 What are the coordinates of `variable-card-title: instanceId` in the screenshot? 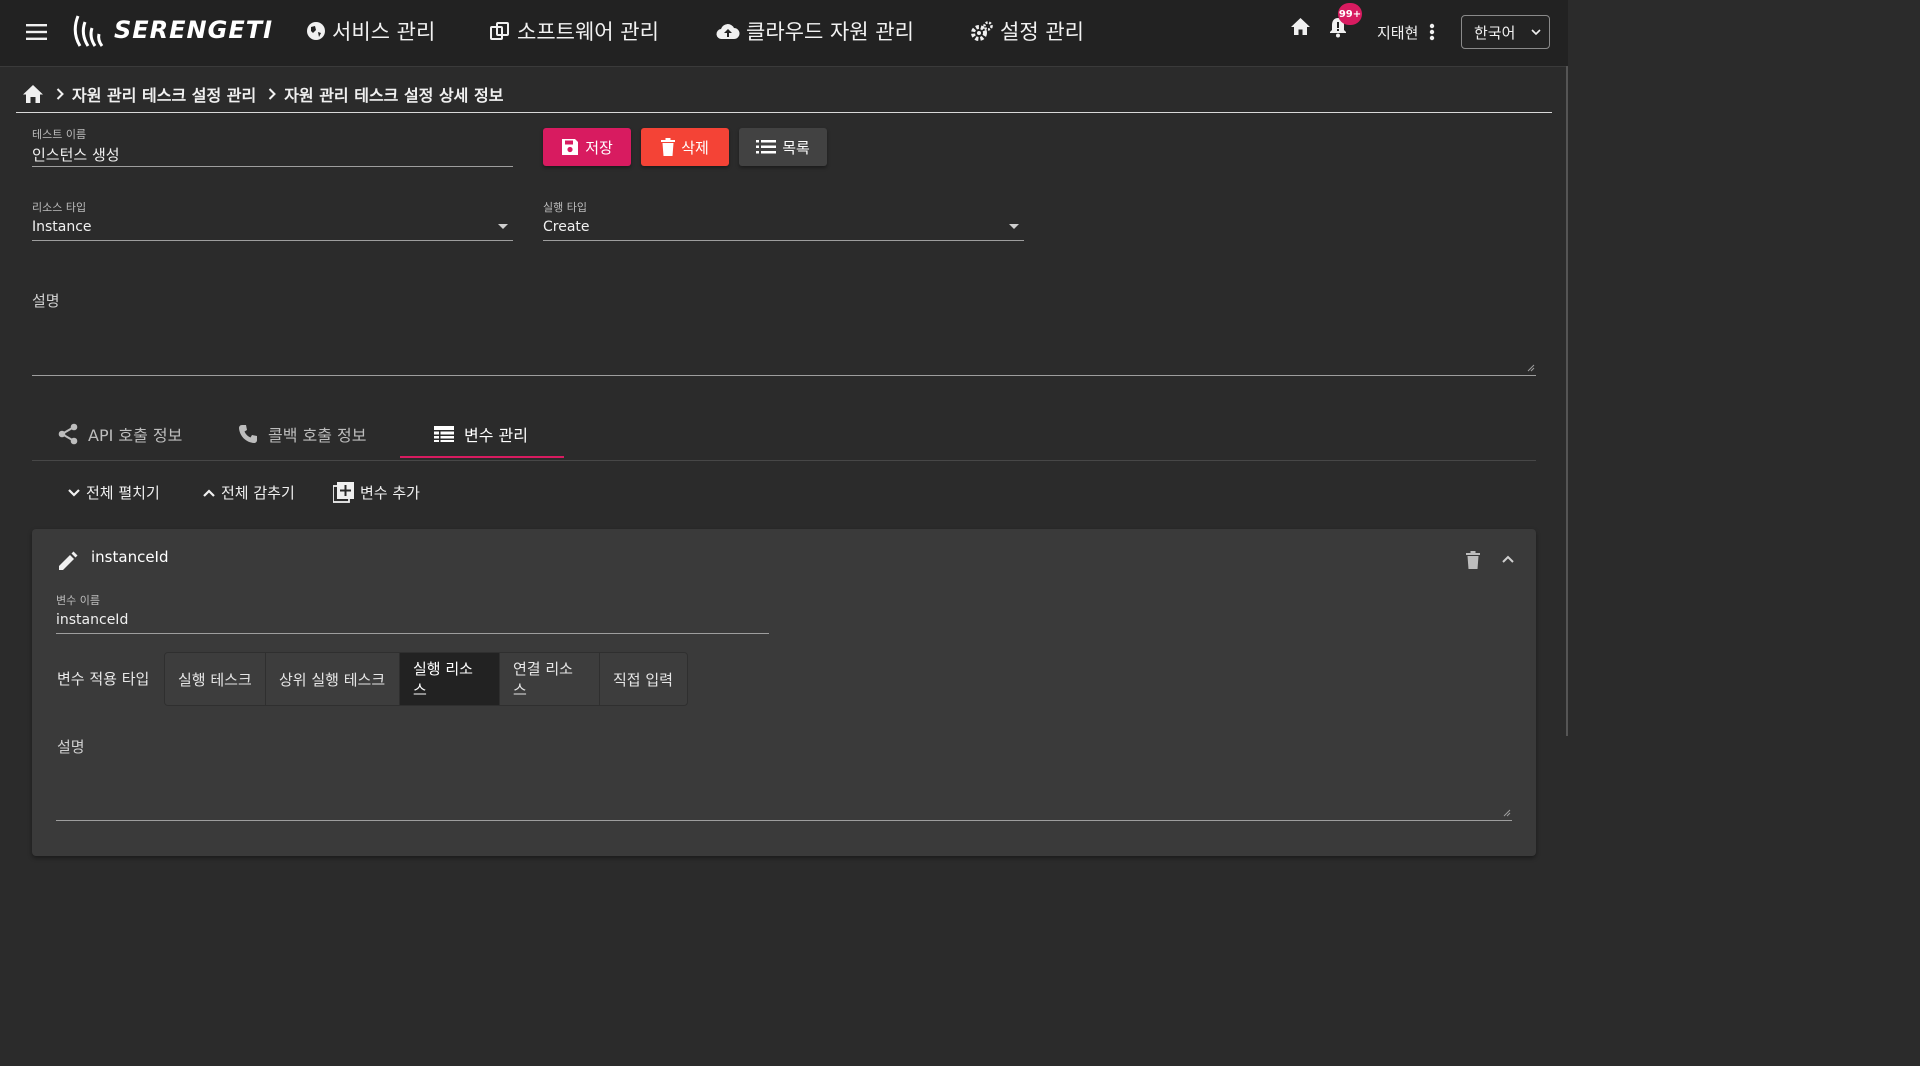 It's located at (130, 557).